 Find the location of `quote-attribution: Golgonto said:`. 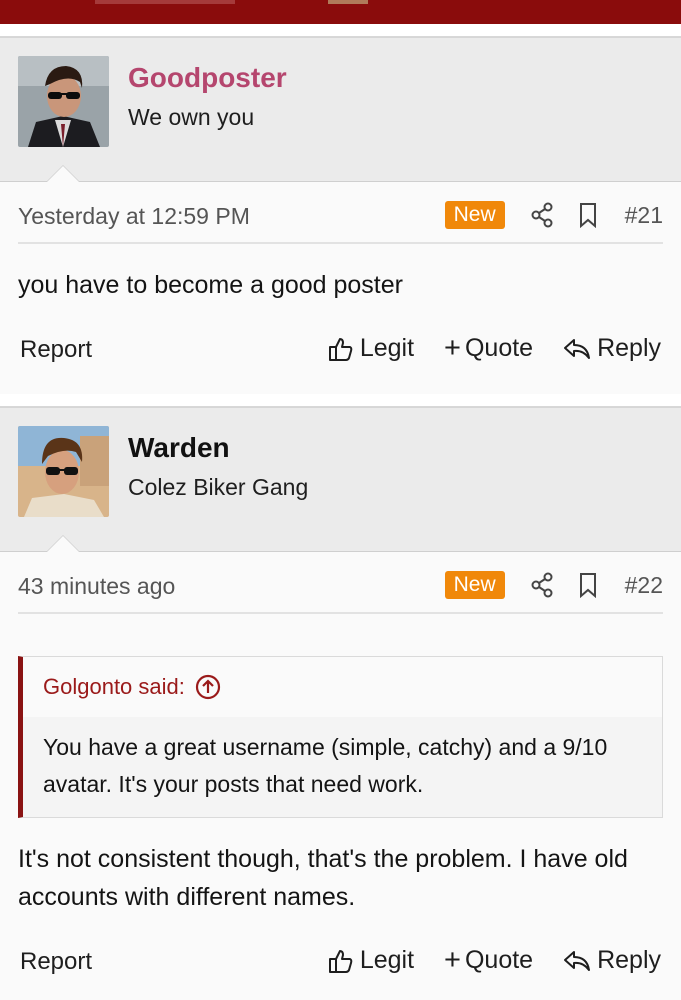

quote-attribution: Golgonto said: is located at coordinates (342, 687).